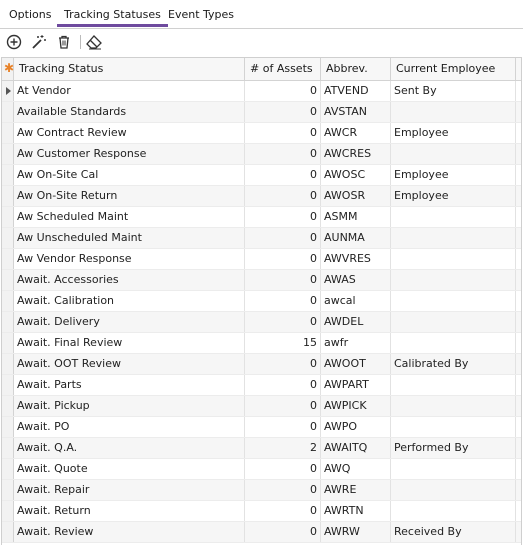  I want to click on table-row: Await. Accessories 0 AWAS, so click(261, 280).